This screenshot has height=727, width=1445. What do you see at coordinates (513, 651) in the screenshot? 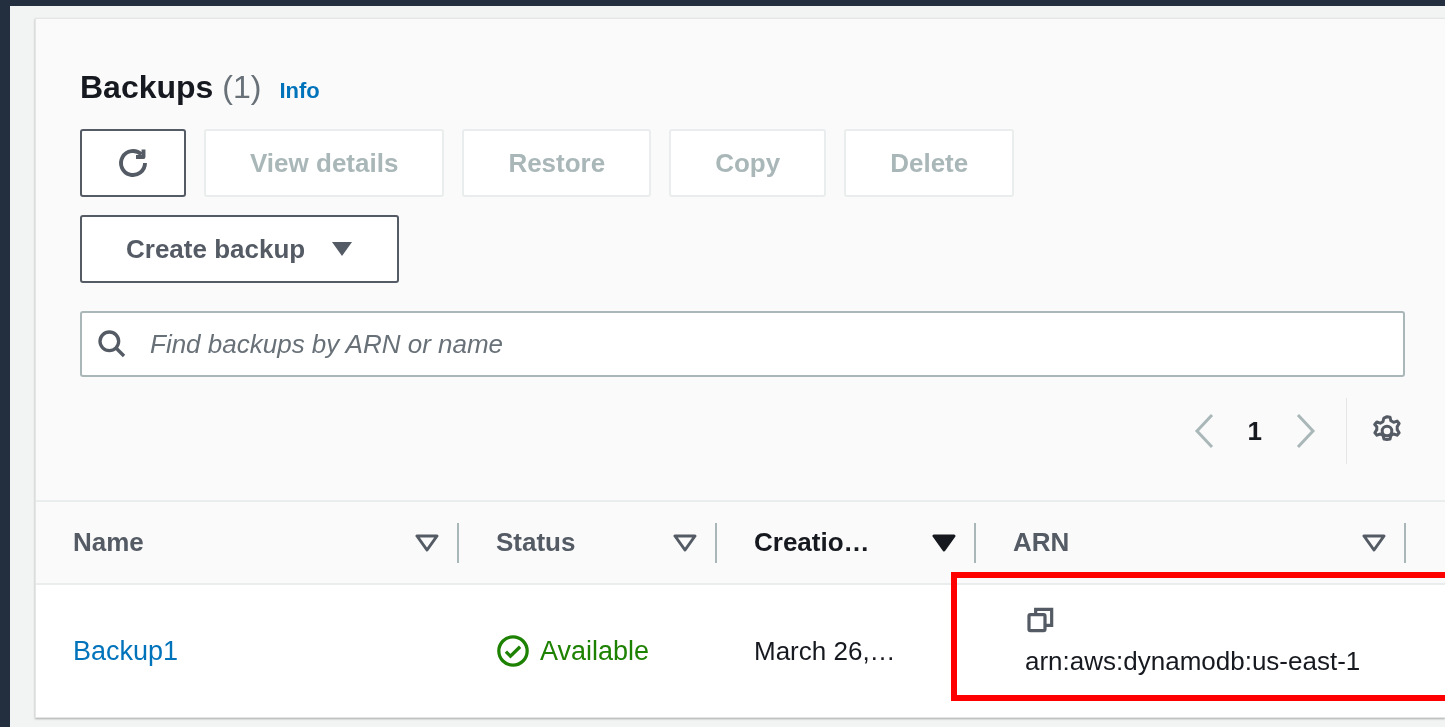
I see `check-circle-icon` at bounding box center [513, 651].